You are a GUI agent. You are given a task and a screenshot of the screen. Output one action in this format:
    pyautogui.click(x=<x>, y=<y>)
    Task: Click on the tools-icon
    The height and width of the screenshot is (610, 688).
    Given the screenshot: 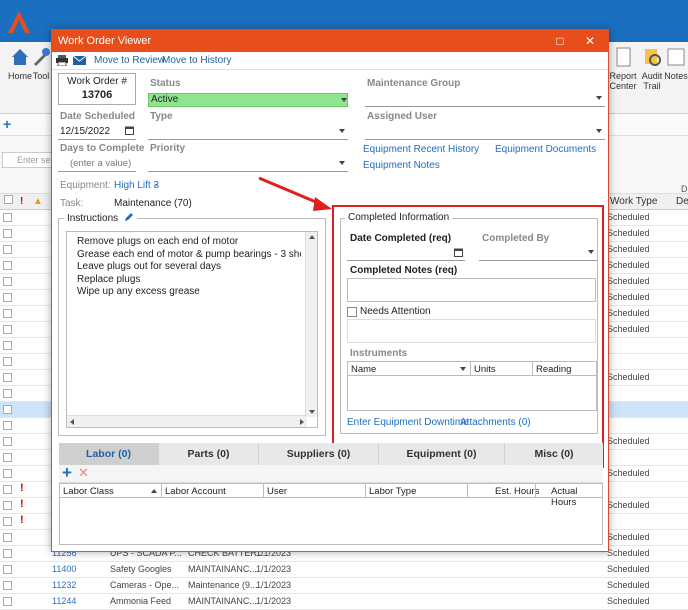 What is the action you would take?
    pyautogui.click(x=42, y=57)
    